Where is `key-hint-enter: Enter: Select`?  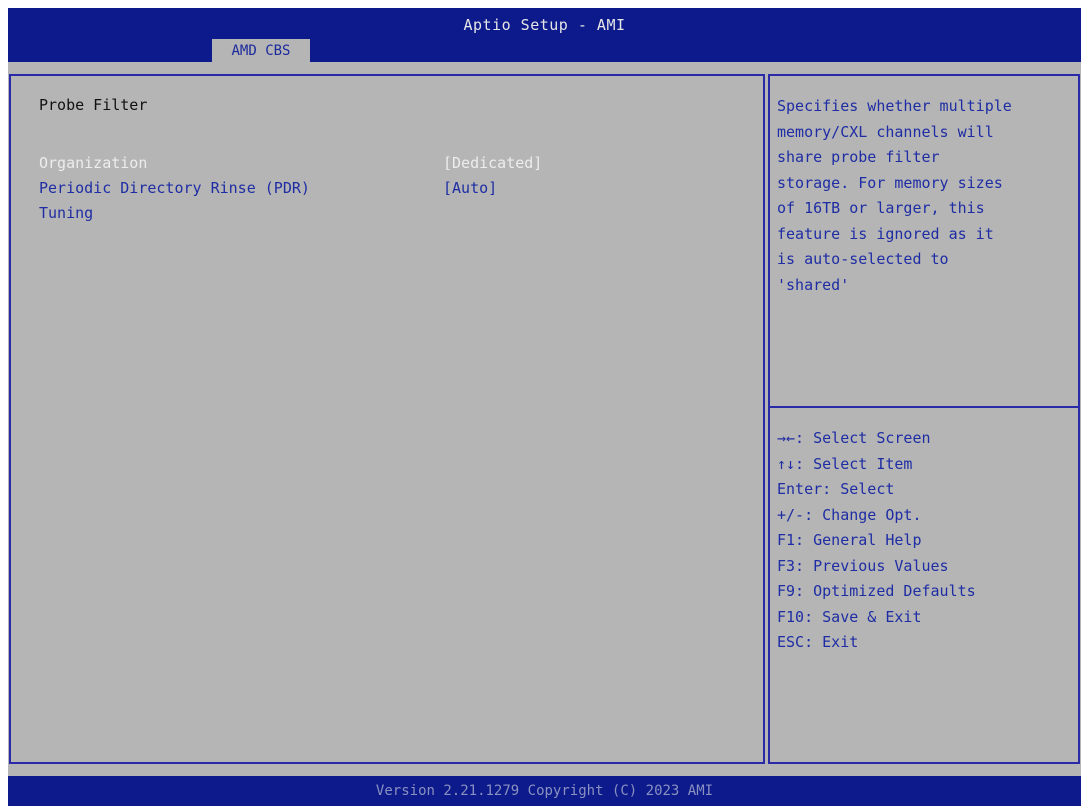
key-hint-enter: Enter: Select is located at coordinates (836, 489).